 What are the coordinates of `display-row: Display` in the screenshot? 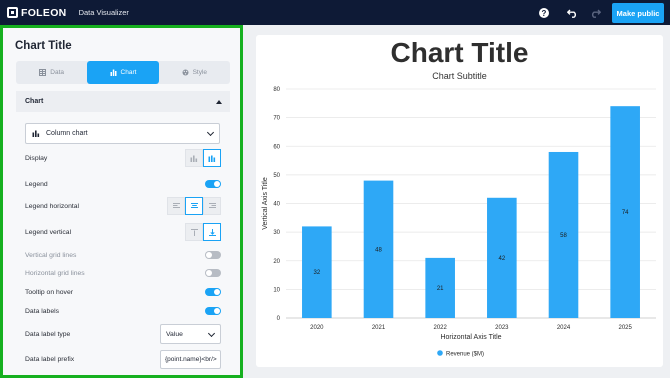 It's located at (123, 158).